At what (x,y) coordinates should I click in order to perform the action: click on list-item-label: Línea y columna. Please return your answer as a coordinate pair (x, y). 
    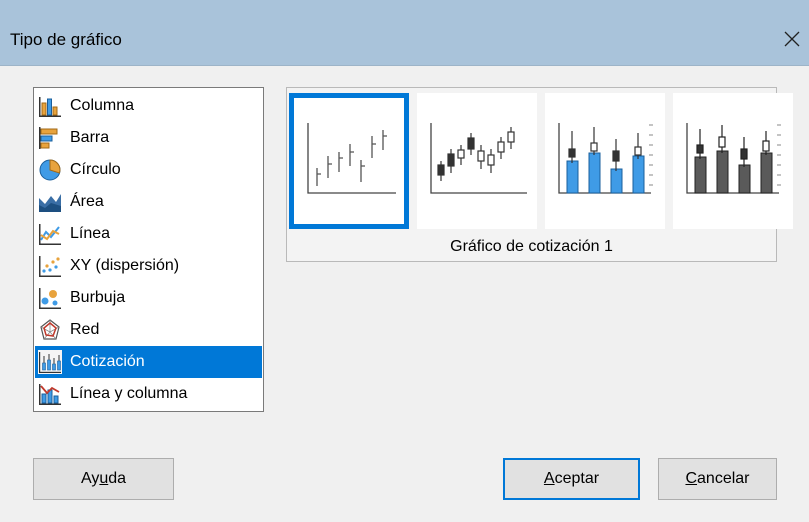
    Looking at the image, I should click on (129, 393).